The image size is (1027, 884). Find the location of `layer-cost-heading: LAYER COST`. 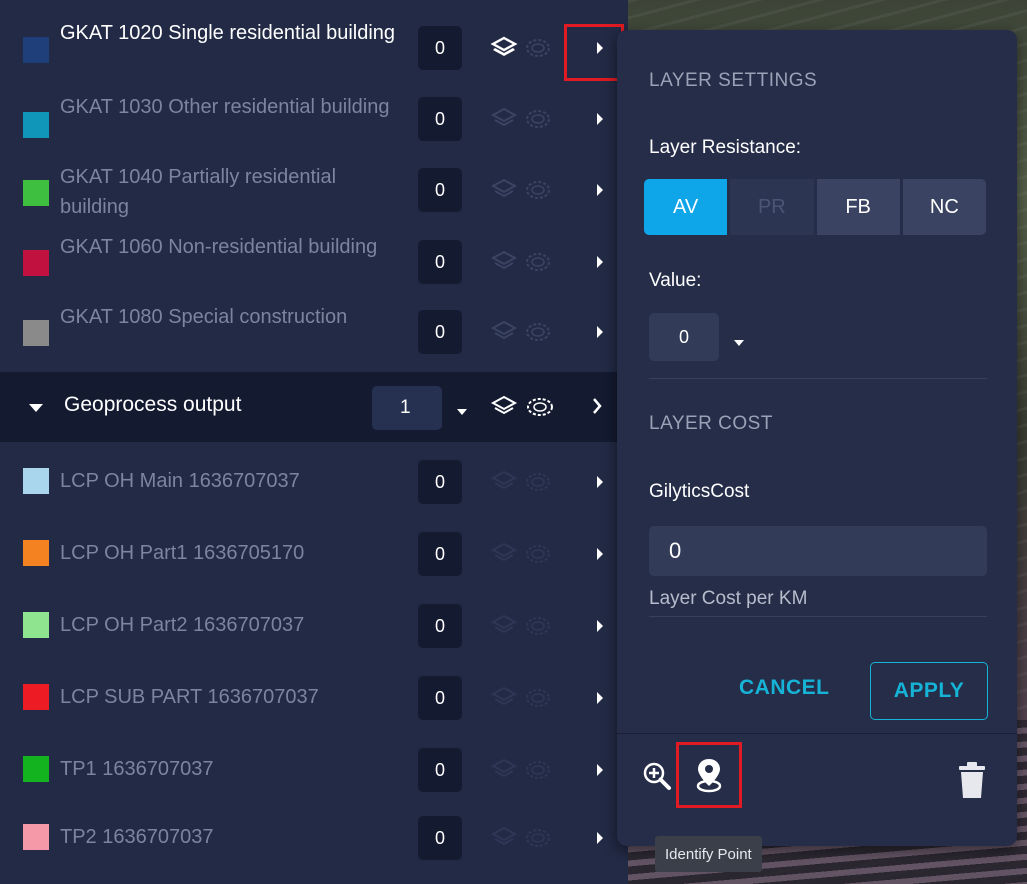

layer-cost-heading: LAYER COST is located at coordinates (711, 423).